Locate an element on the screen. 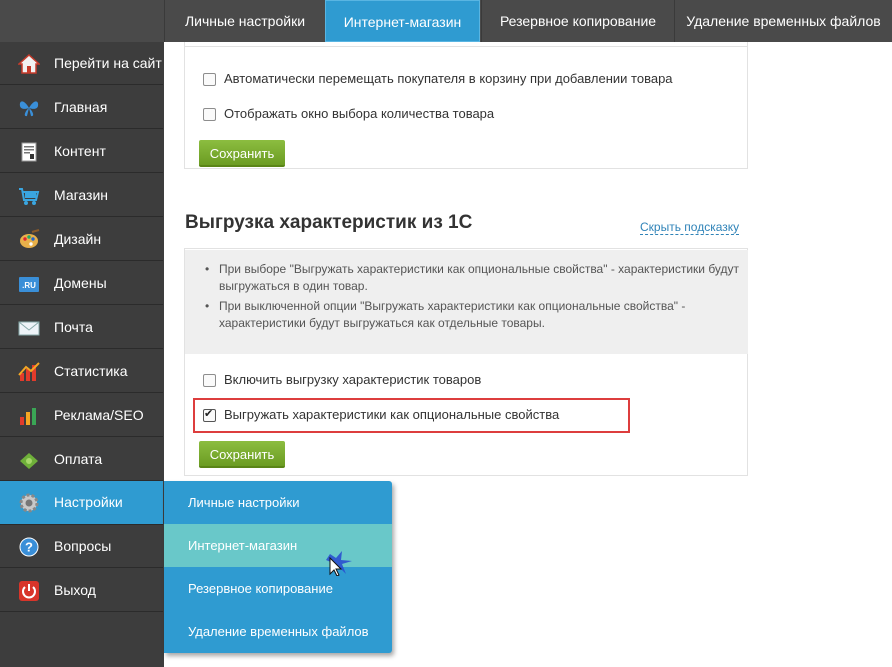  sidebar-item-content: Контент is located at coordinates (81, 151).